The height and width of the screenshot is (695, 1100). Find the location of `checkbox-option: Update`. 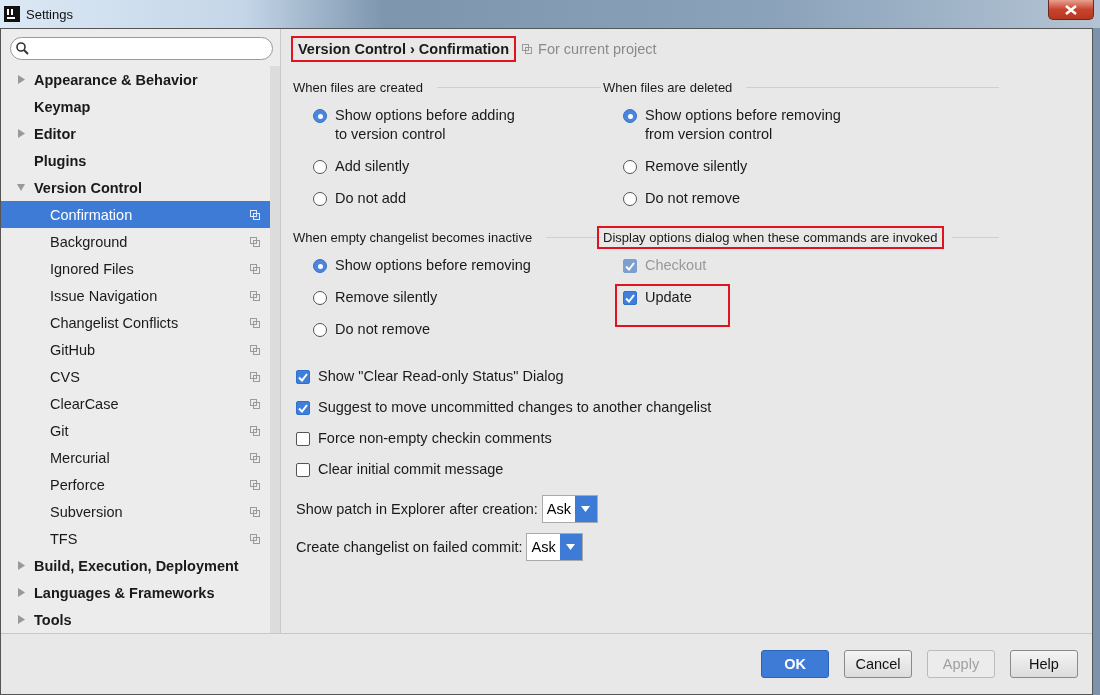

checkbox-option: Update is located at coordinates (672, 305).